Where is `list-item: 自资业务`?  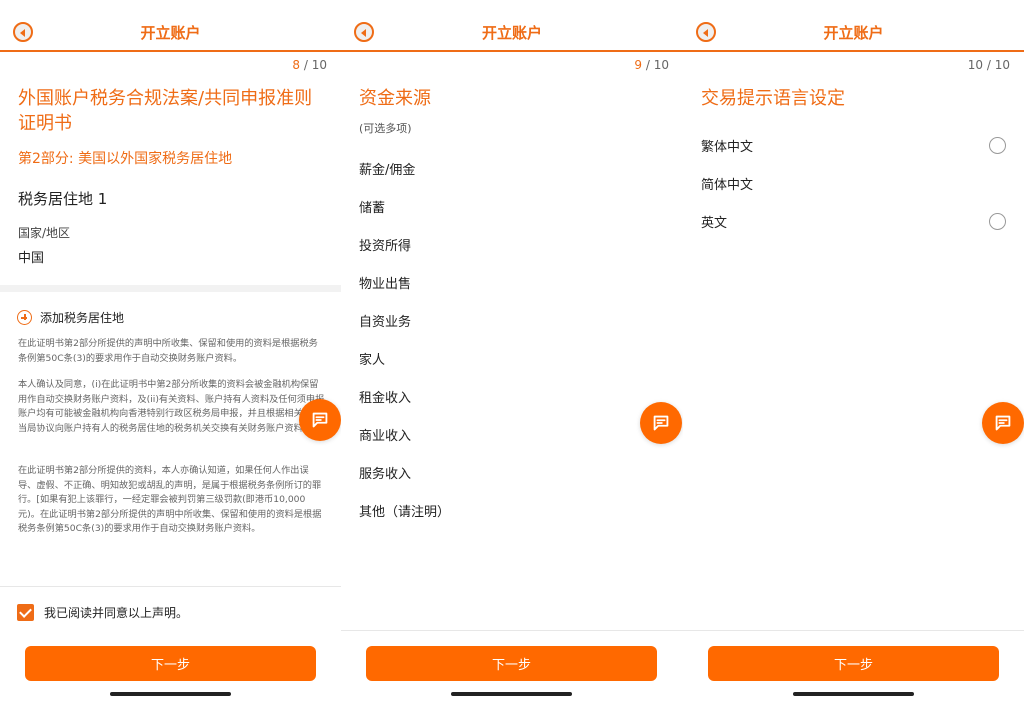
list-item: 自资业务 is located at coordinates (512, 323).